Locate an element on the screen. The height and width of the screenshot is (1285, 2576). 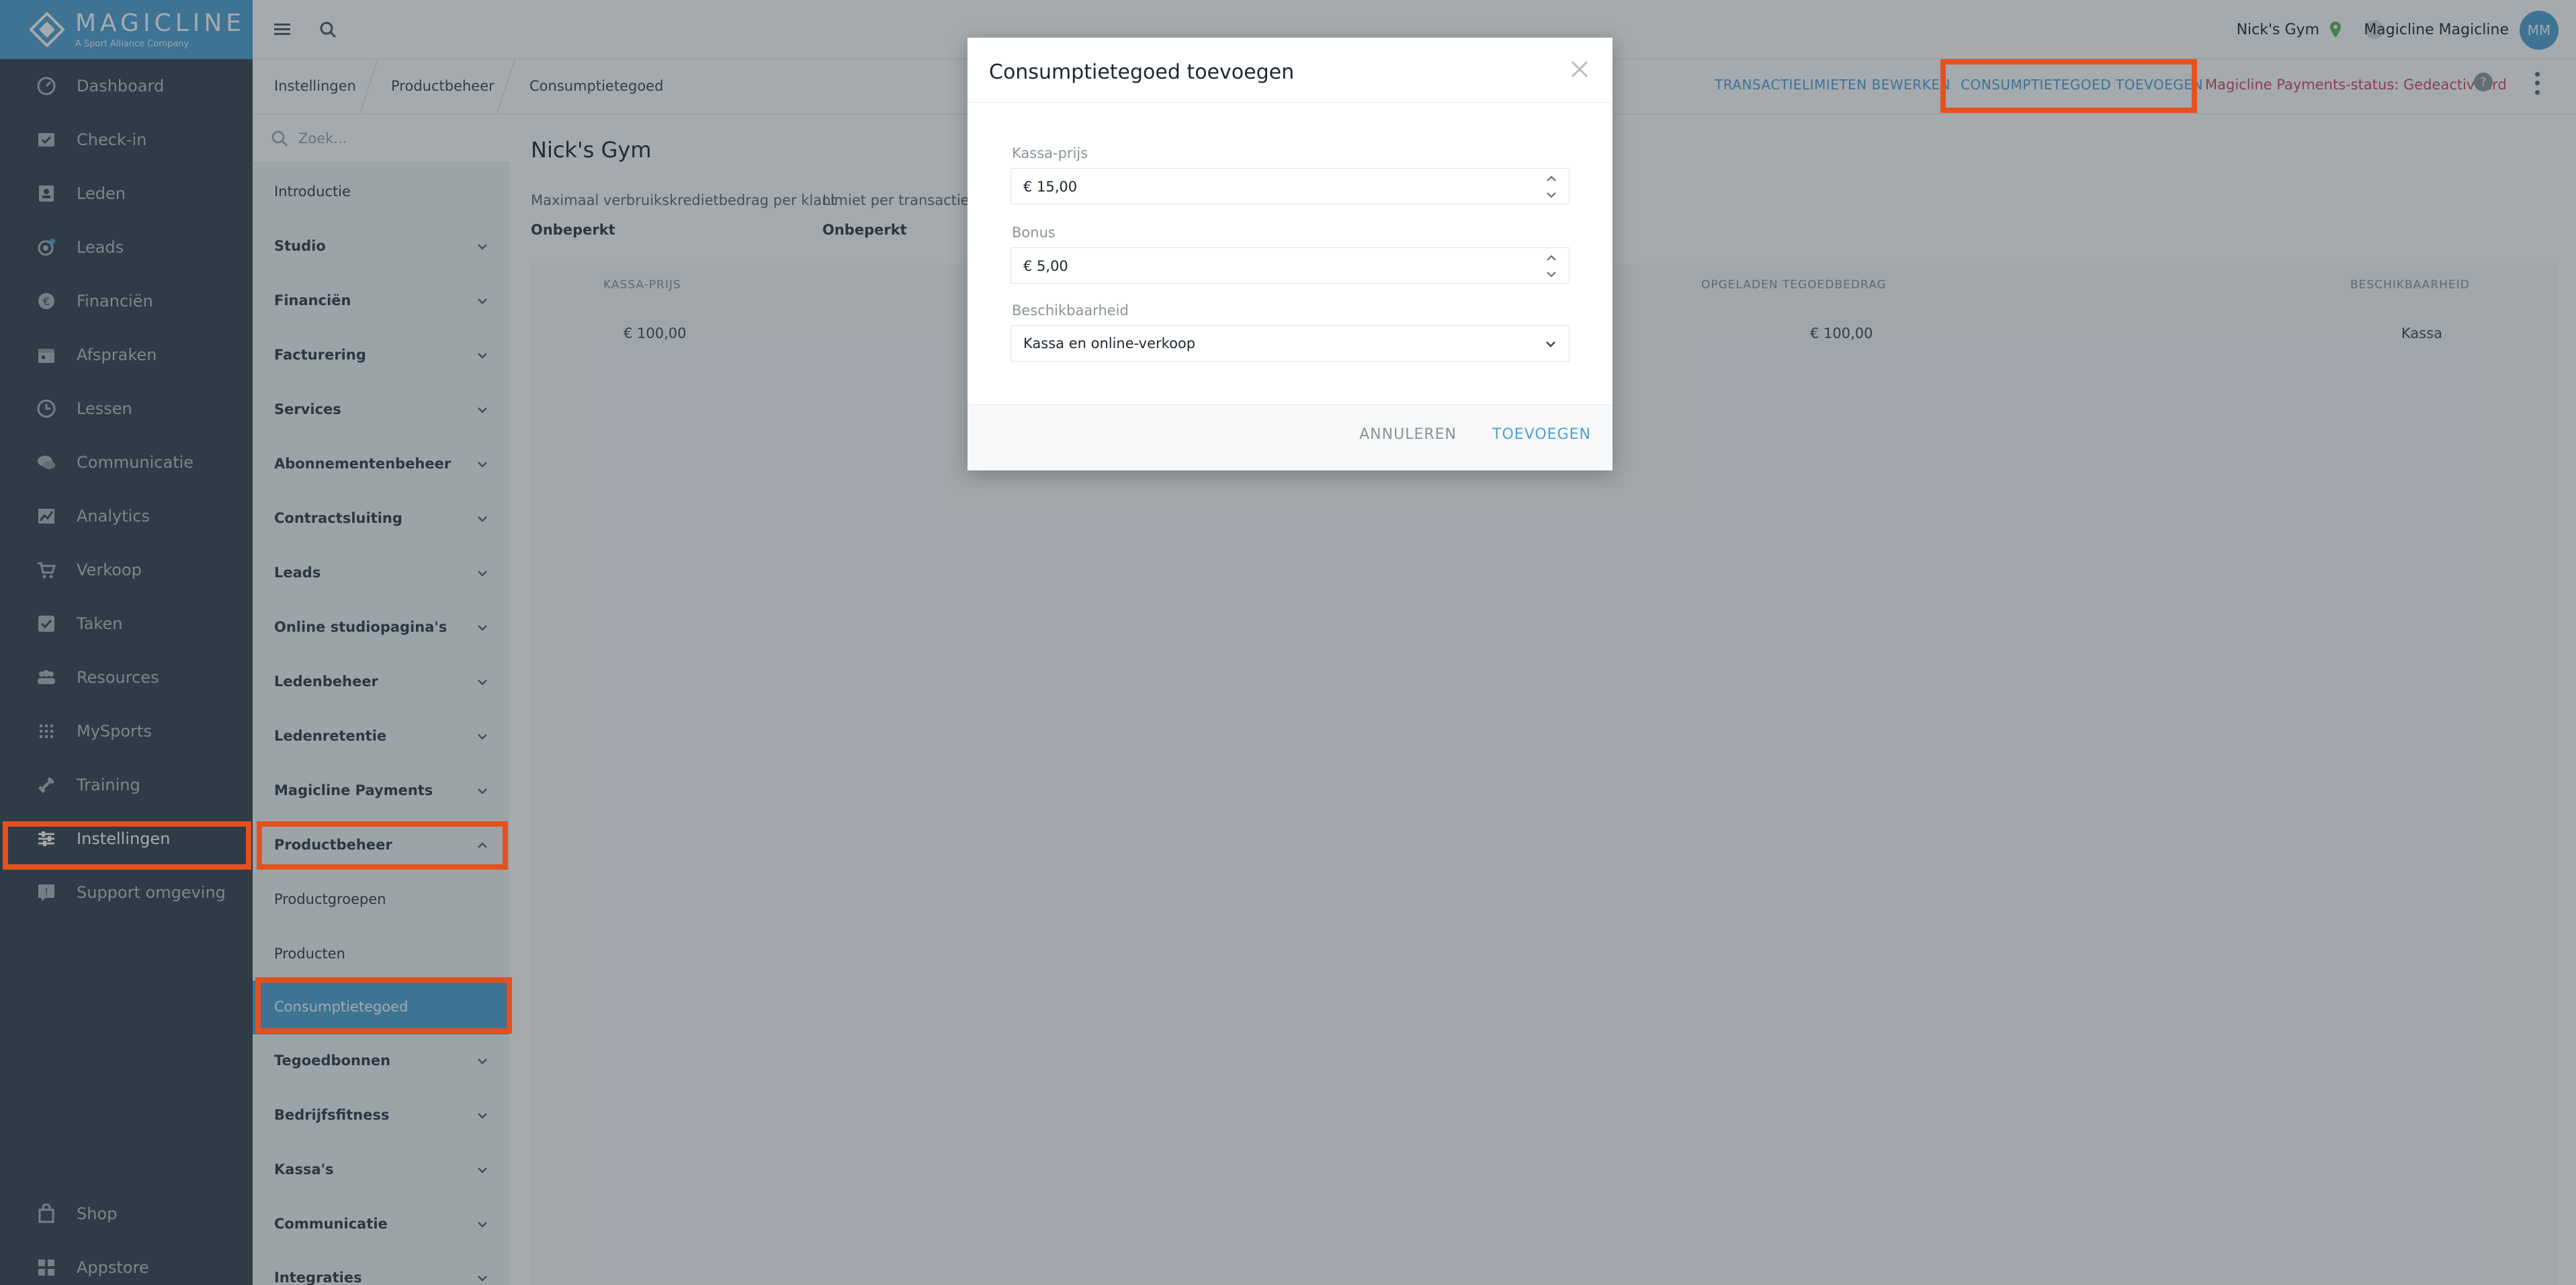
cancel-button: ANNULEREN is located at coordinates (1408, 434).